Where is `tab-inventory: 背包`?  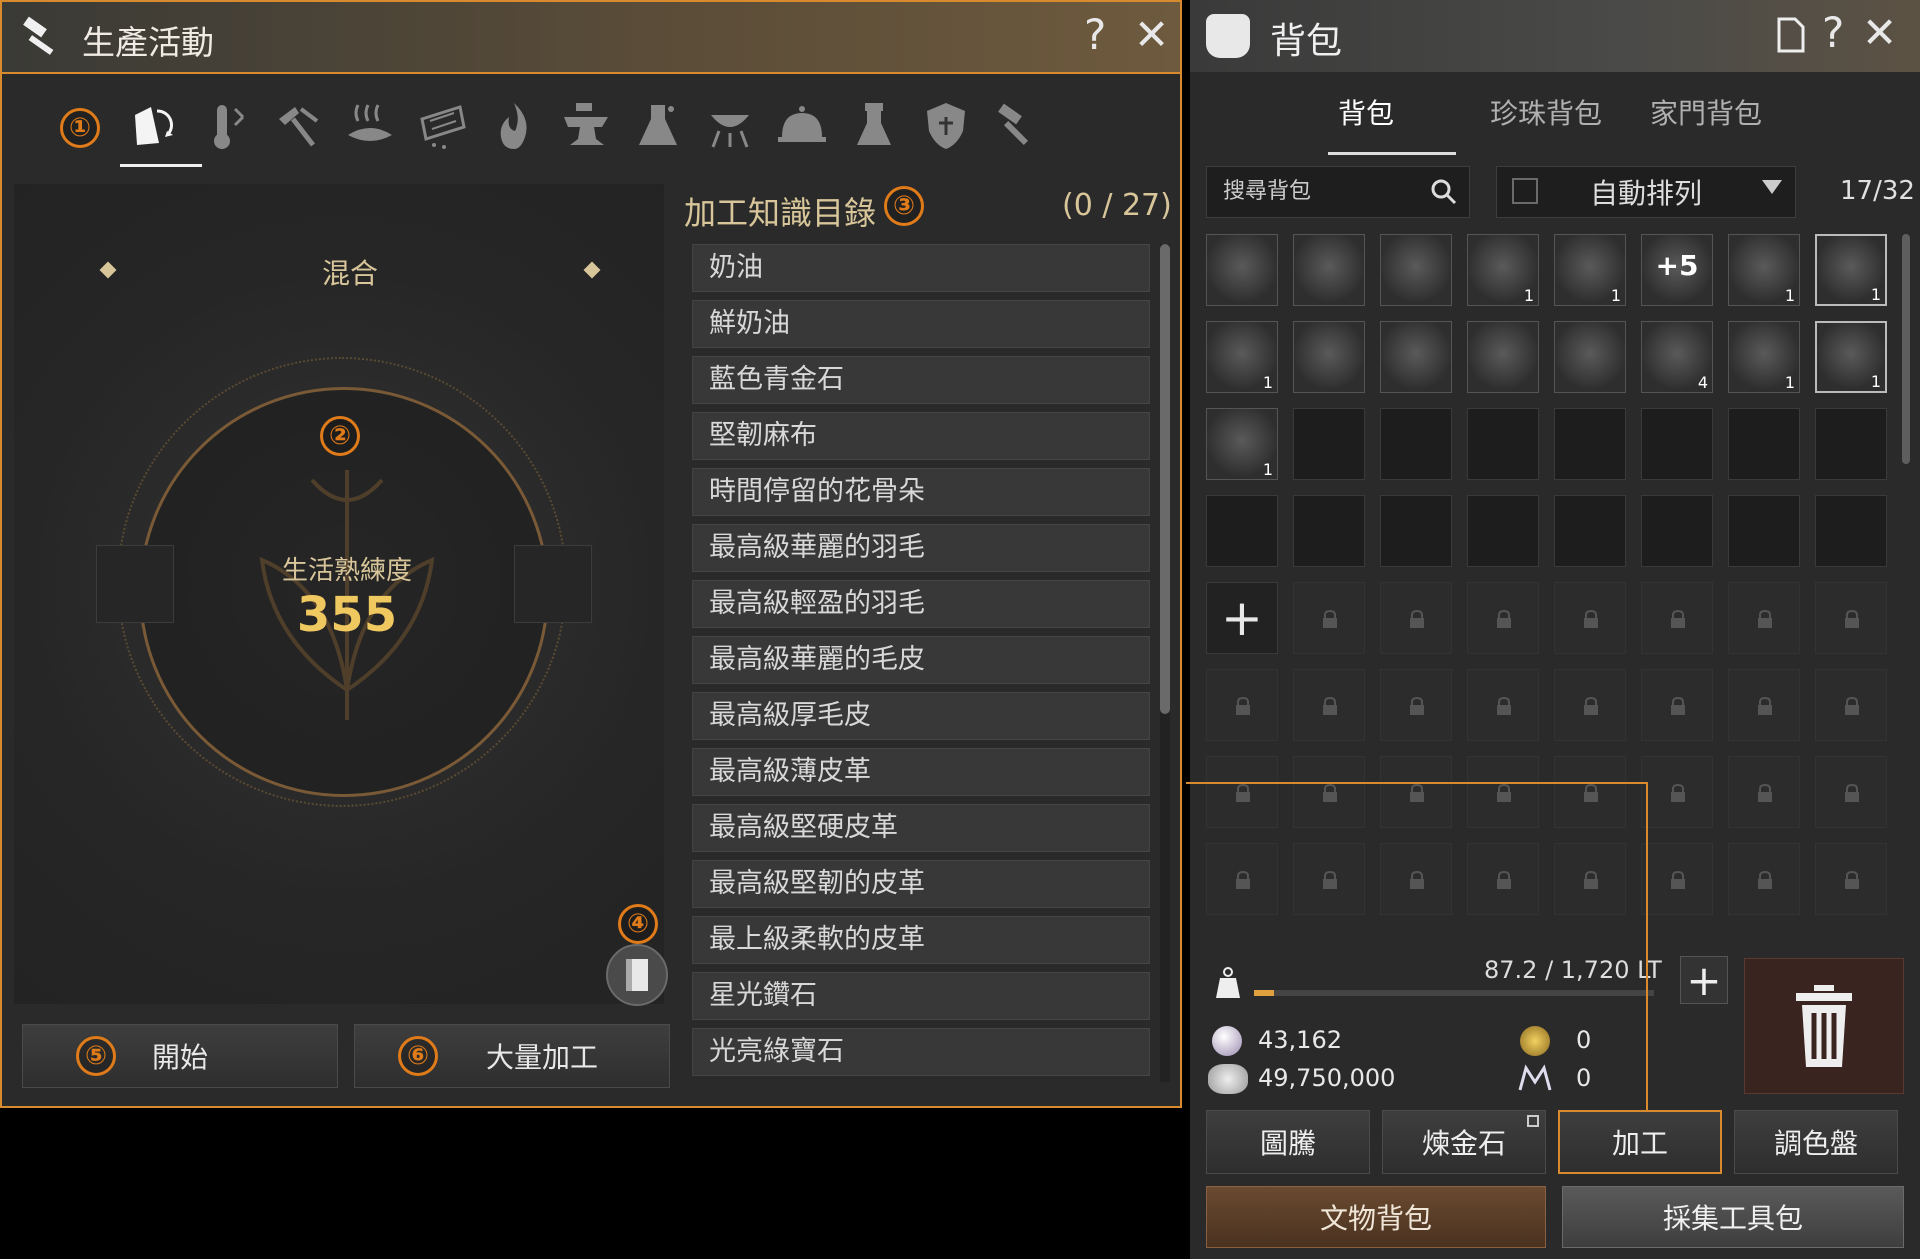
tab-inventory: 背包 is located at coordinates (1366, 112).